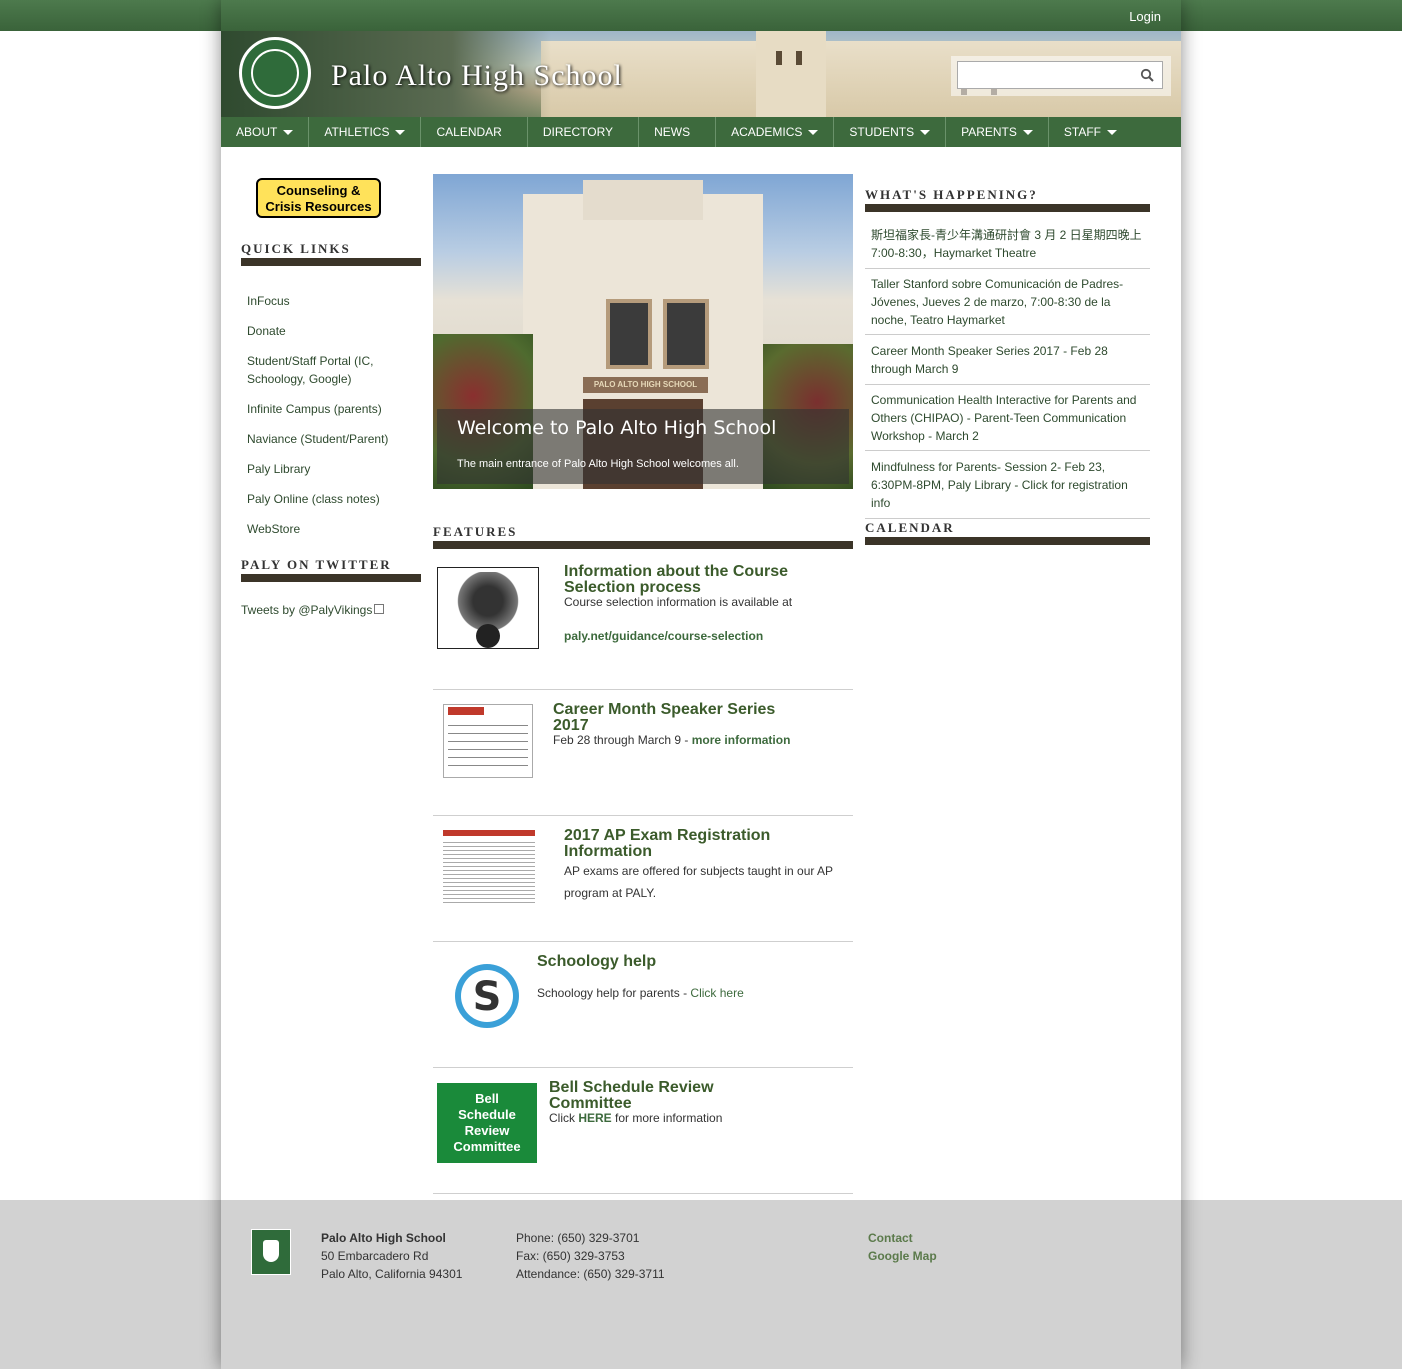 This screenshot has height=1369, width=1402. I want to click on footer-crest-icon, so click(271, 1252).